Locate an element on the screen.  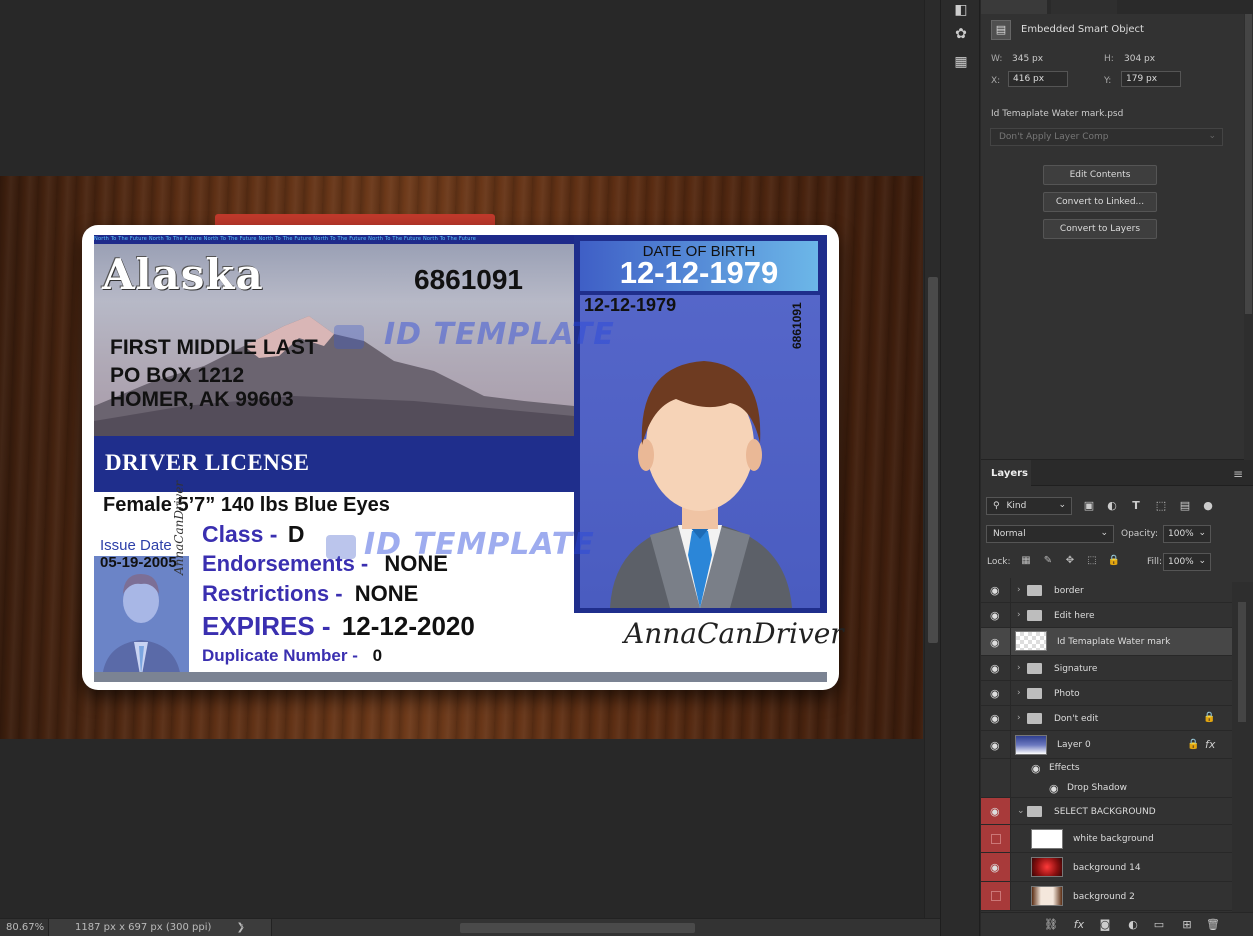
height-value: 304 px is located at coordinates (1139, 59).